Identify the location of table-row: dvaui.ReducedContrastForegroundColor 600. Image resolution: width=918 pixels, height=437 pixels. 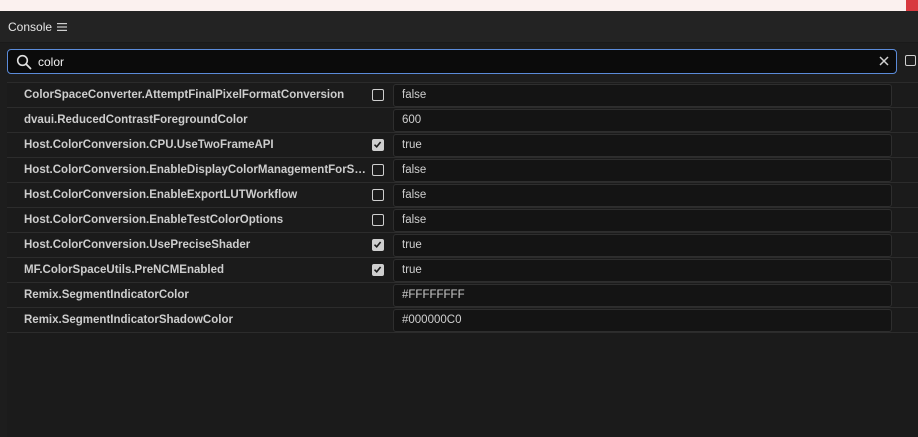
(462, 120).